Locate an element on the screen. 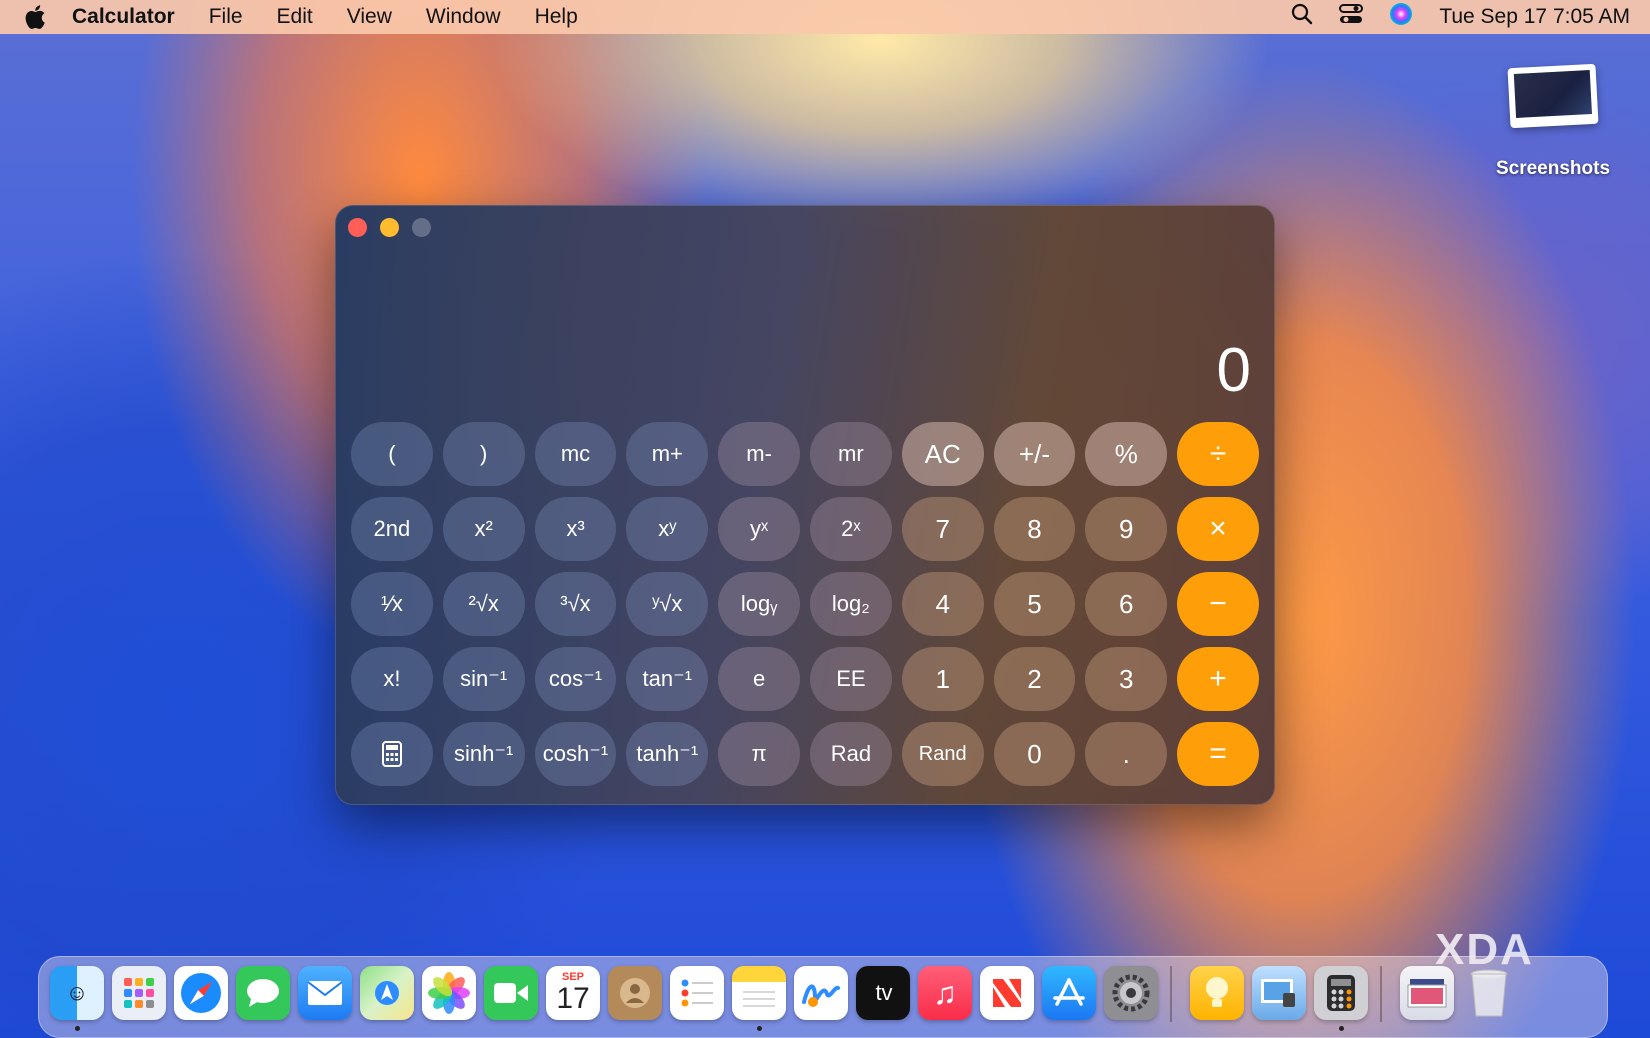  key-memory-clear: mc is located at coordinates (575, 454).